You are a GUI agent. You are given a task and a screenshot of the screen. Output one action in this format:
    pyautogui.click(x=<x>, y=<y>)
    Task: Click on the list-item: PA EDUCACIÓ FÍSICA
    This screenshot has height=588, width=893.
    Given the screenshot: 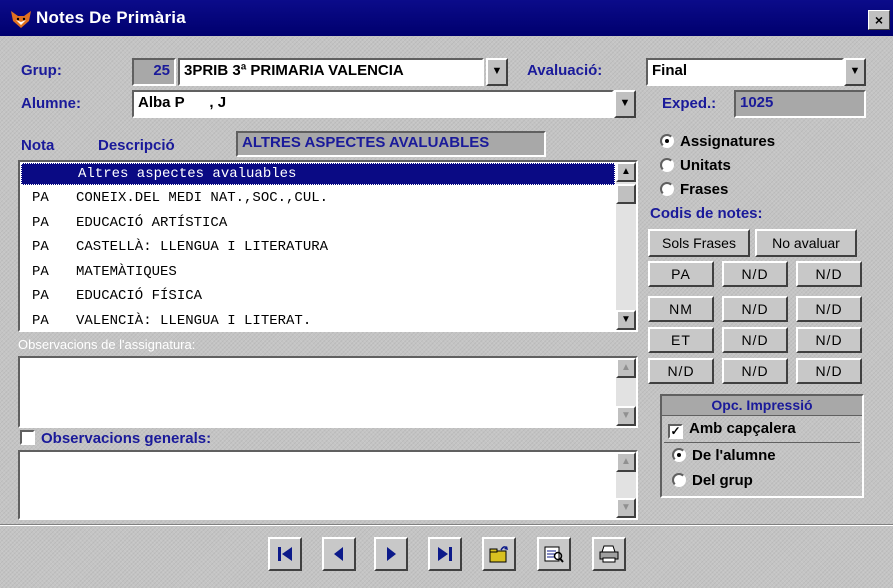 What is the action you would take?
    pyautogui.click(x=318, y=296)
    